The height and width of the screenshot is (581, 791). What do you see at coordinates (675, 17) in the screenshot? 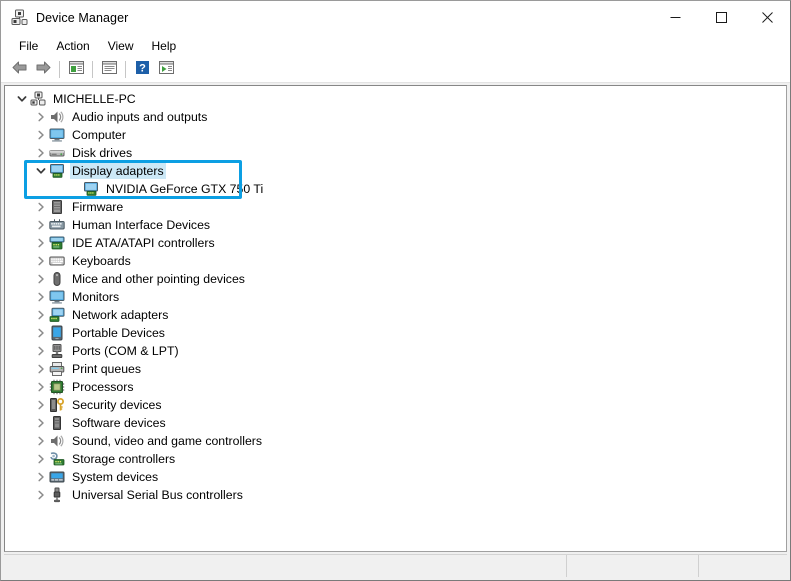
I see `minimize-button` at bounding box center [675, 17].